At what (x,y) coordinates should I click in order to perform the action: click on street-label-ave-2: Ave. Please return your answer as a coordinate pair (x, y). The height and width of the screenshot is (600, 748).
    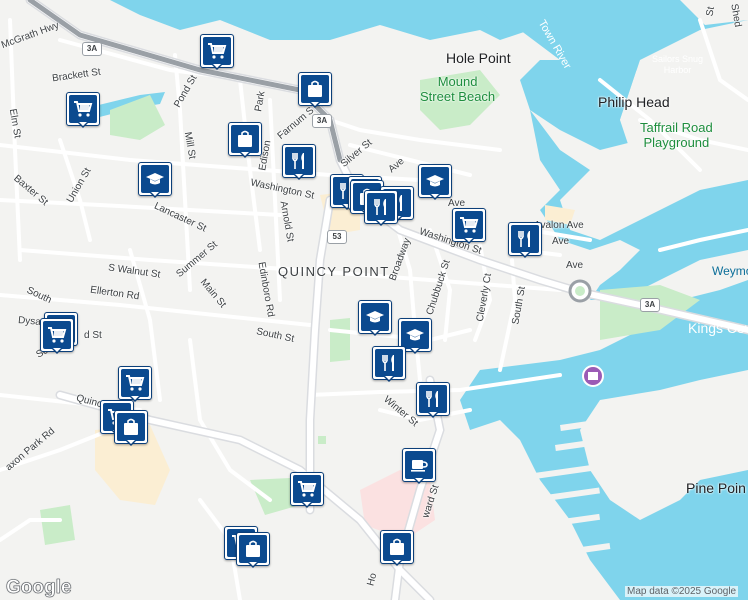
    Looking at the image, I should click on (561, 241).